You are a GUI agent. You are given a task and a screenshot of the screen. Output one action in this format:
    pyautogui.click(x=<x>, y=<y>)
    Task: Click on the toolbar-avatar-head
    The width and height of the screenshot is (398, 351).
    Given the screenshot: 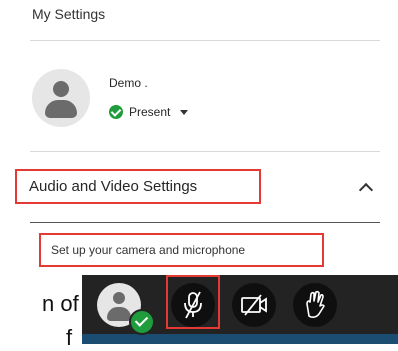 What is the action you would take?
    pyautogui.click(x=119, y=298)
    